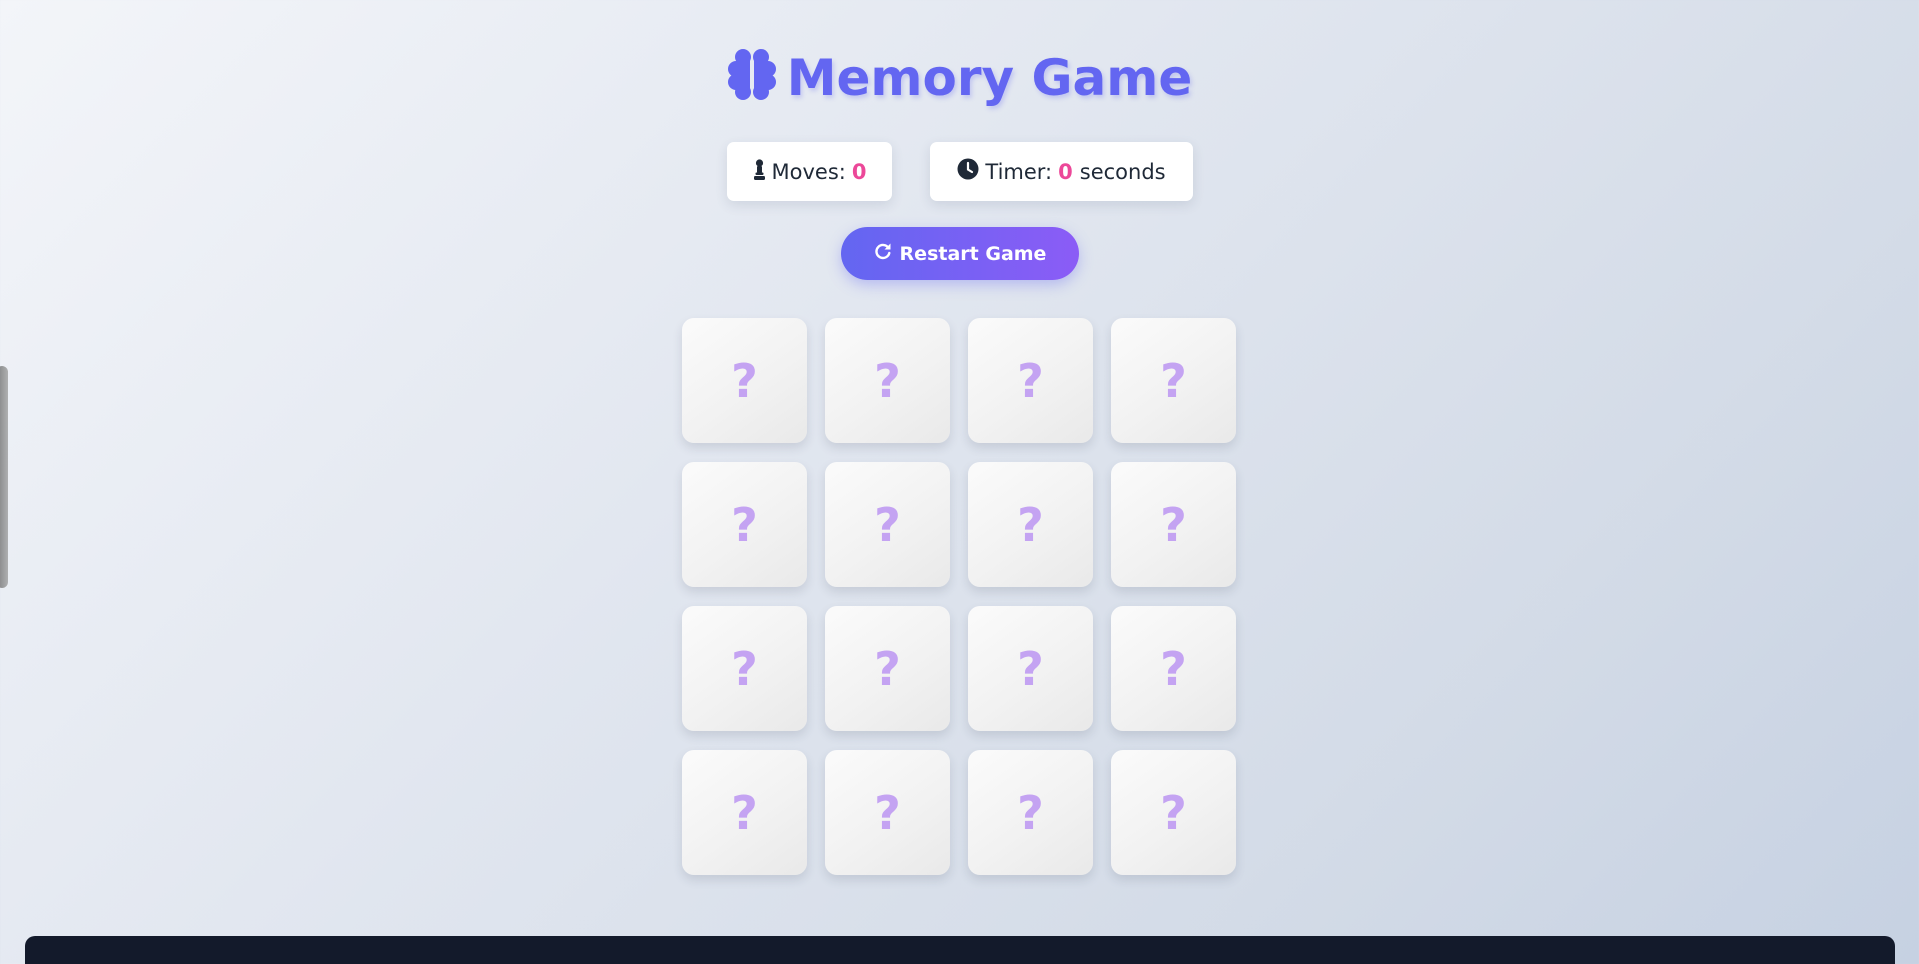  I want to click on chess-pawn-icon, so click(759, 171).